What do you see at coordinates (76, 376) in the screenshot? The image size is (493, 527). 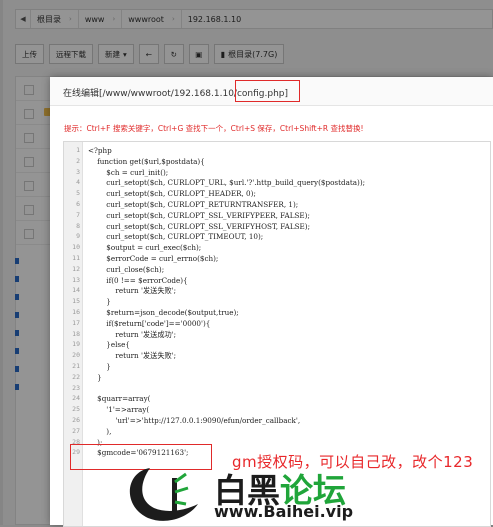 I see `line-number: 22` at bounding box center [76, 376].